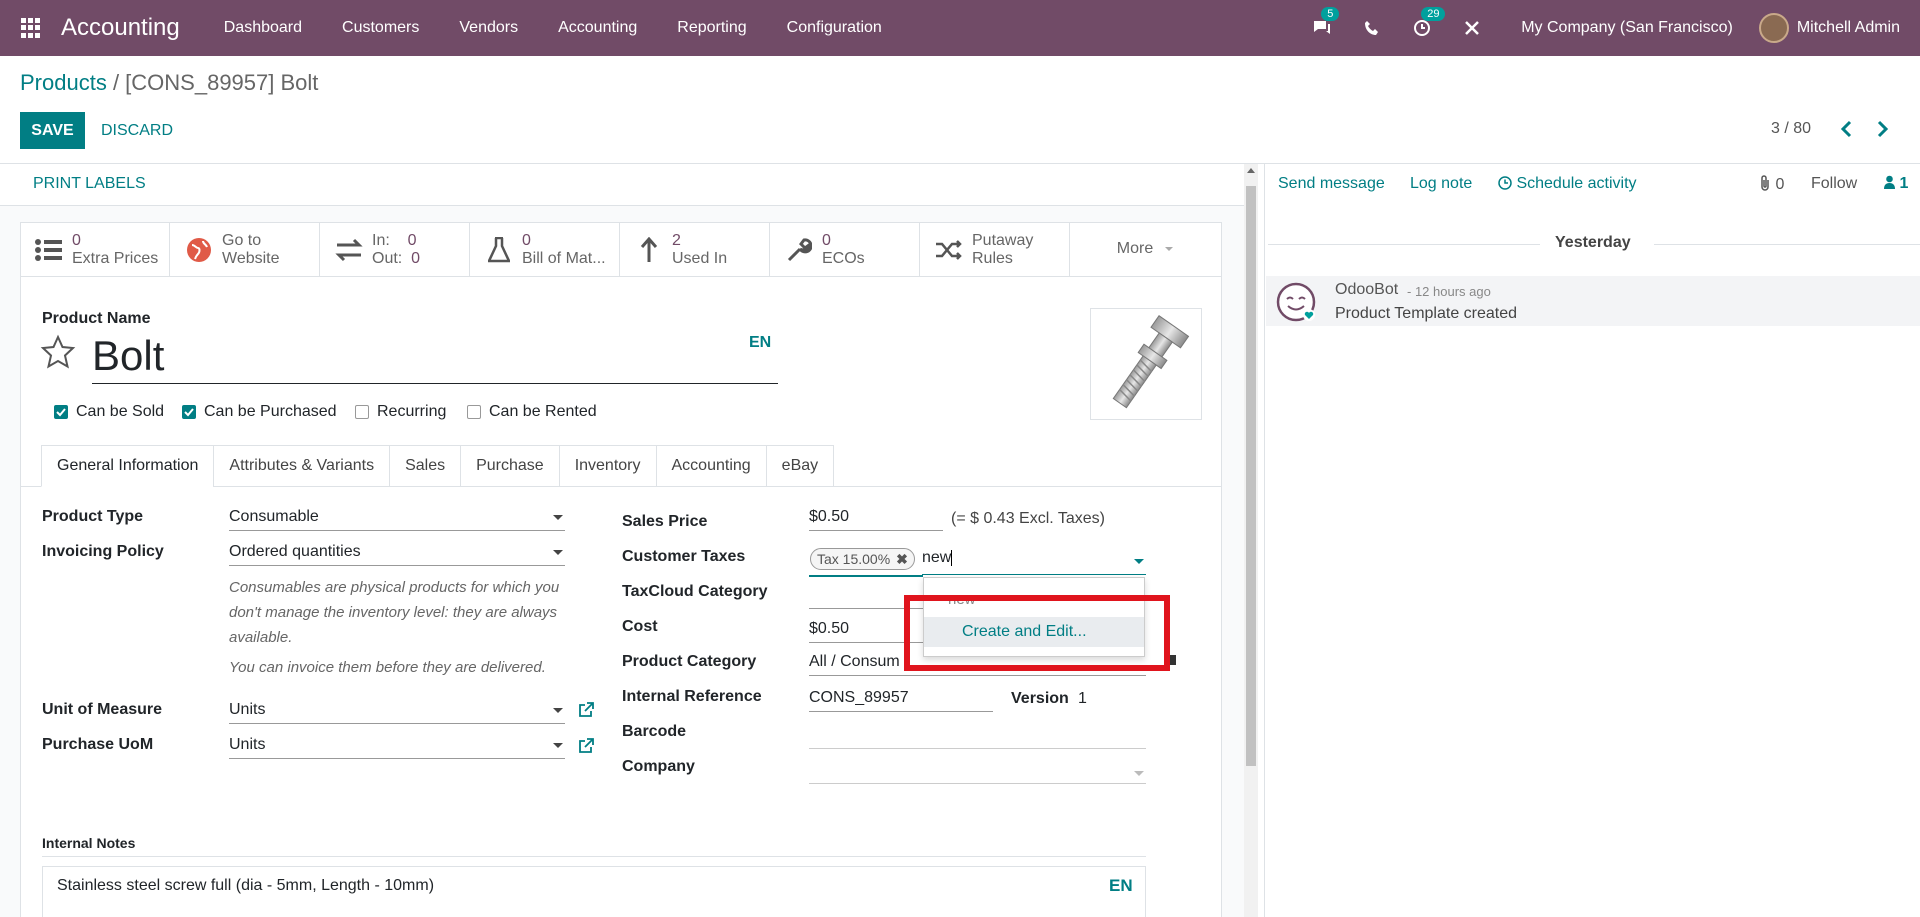 Image resolution: width=1920 pixels, height=917 pixels. Describe the element at coordinates (1372, 28) in the screenshot. I see `phone-icon` at that location.